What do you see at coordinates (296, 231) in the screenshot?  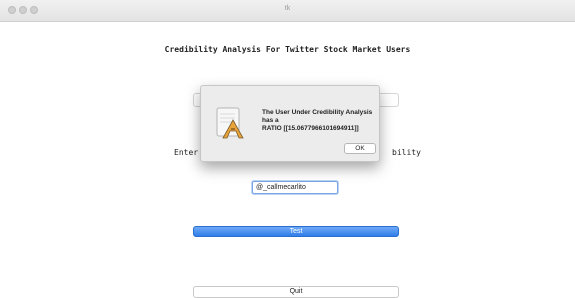 I see `test-button: Test` at bounding box center [296, 231].